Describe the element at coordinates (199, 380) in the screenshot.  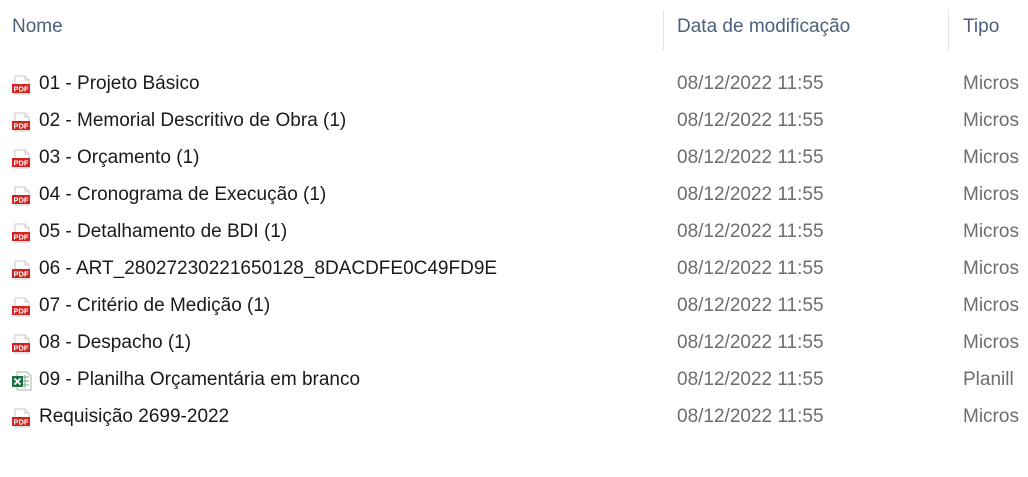
I see `file-name: 09 - Planilha Orçamentária em branco` at that location.